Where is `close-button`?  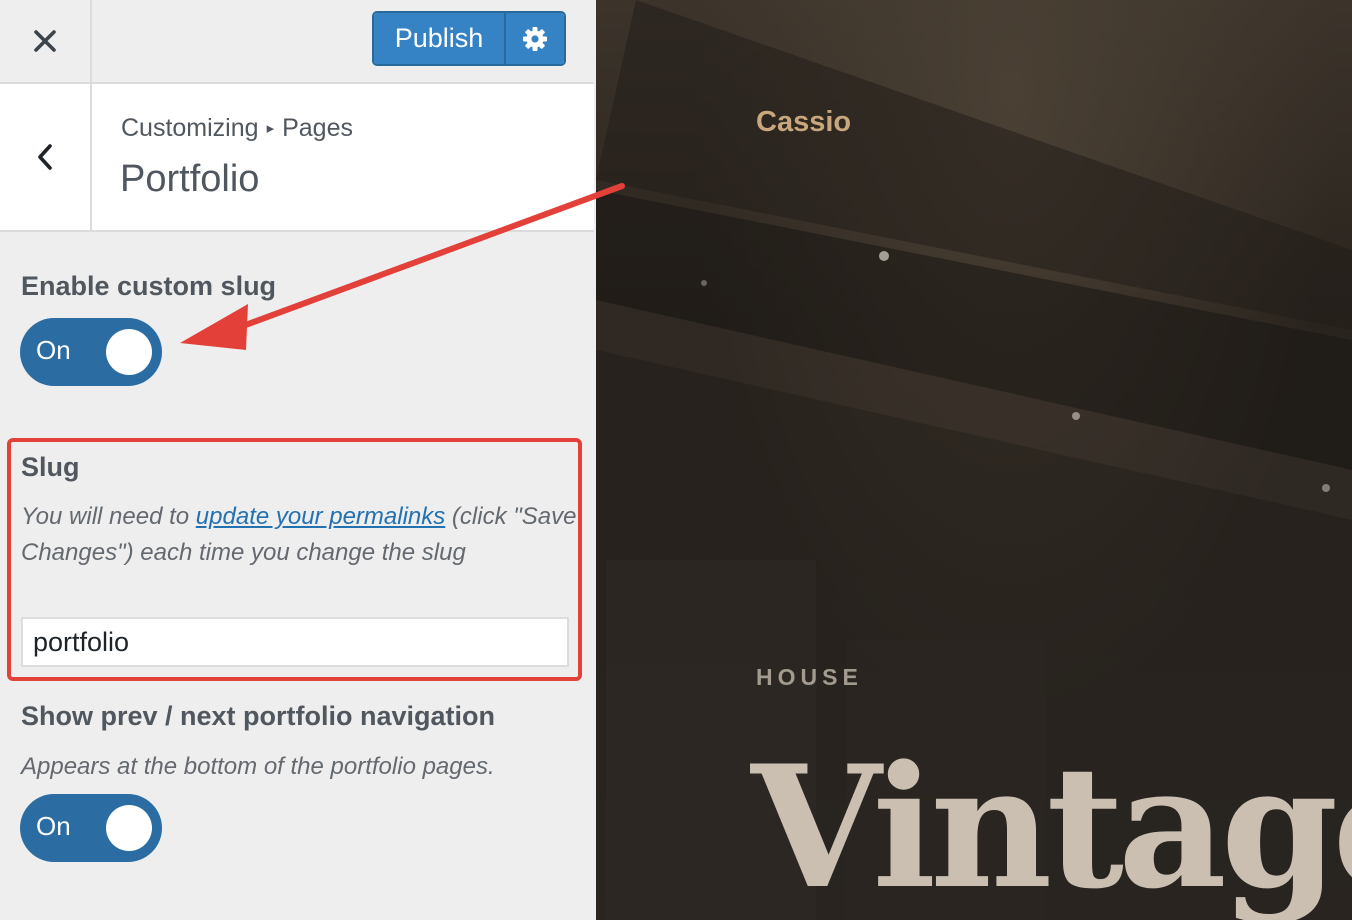
close-button is located at coordinates (46, 41).